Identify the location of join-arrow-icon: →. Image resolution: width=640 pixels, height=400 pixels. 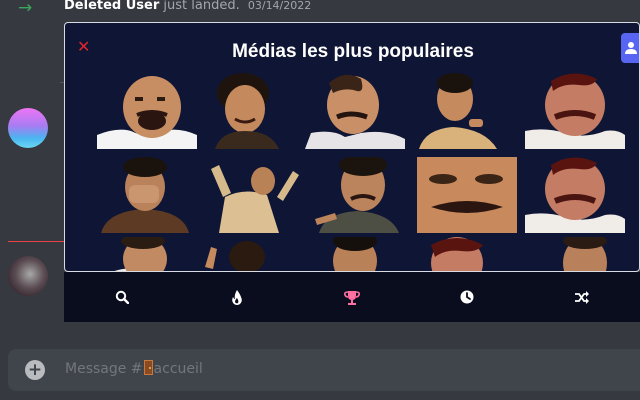
(25, 9).